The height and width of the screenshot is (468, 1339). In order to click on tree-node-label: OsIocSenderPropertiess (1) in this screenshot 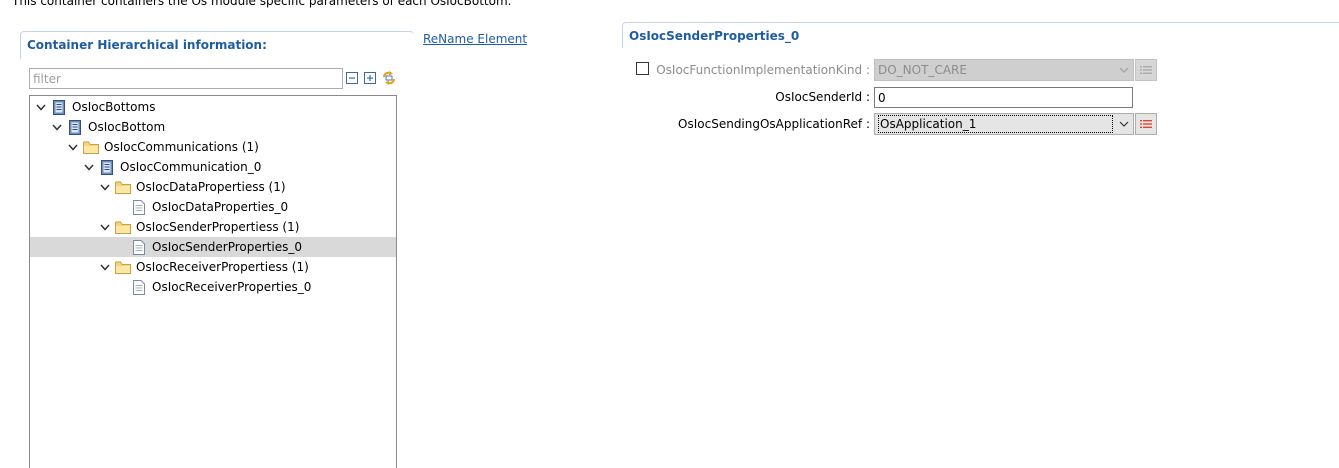, I will do `click(218, 227)`.